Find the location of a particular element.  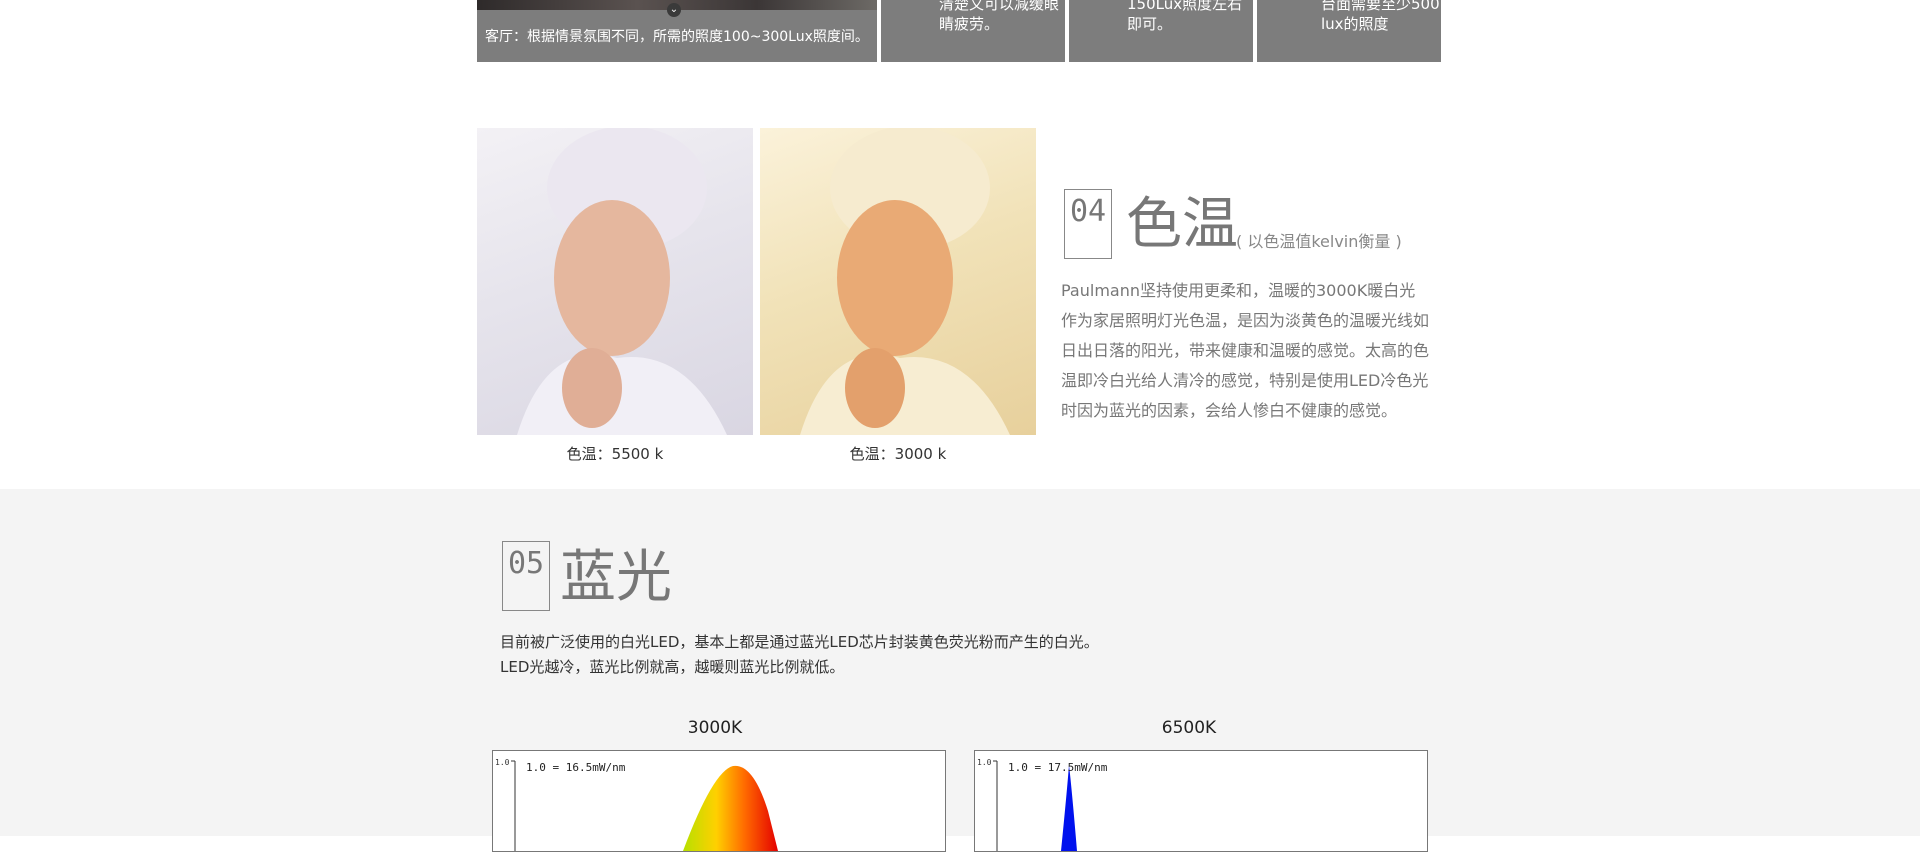

spectrum-chart-6500k: 1.0 1.0 = 17.5mW/nm is located at coordinates (1201, 801).